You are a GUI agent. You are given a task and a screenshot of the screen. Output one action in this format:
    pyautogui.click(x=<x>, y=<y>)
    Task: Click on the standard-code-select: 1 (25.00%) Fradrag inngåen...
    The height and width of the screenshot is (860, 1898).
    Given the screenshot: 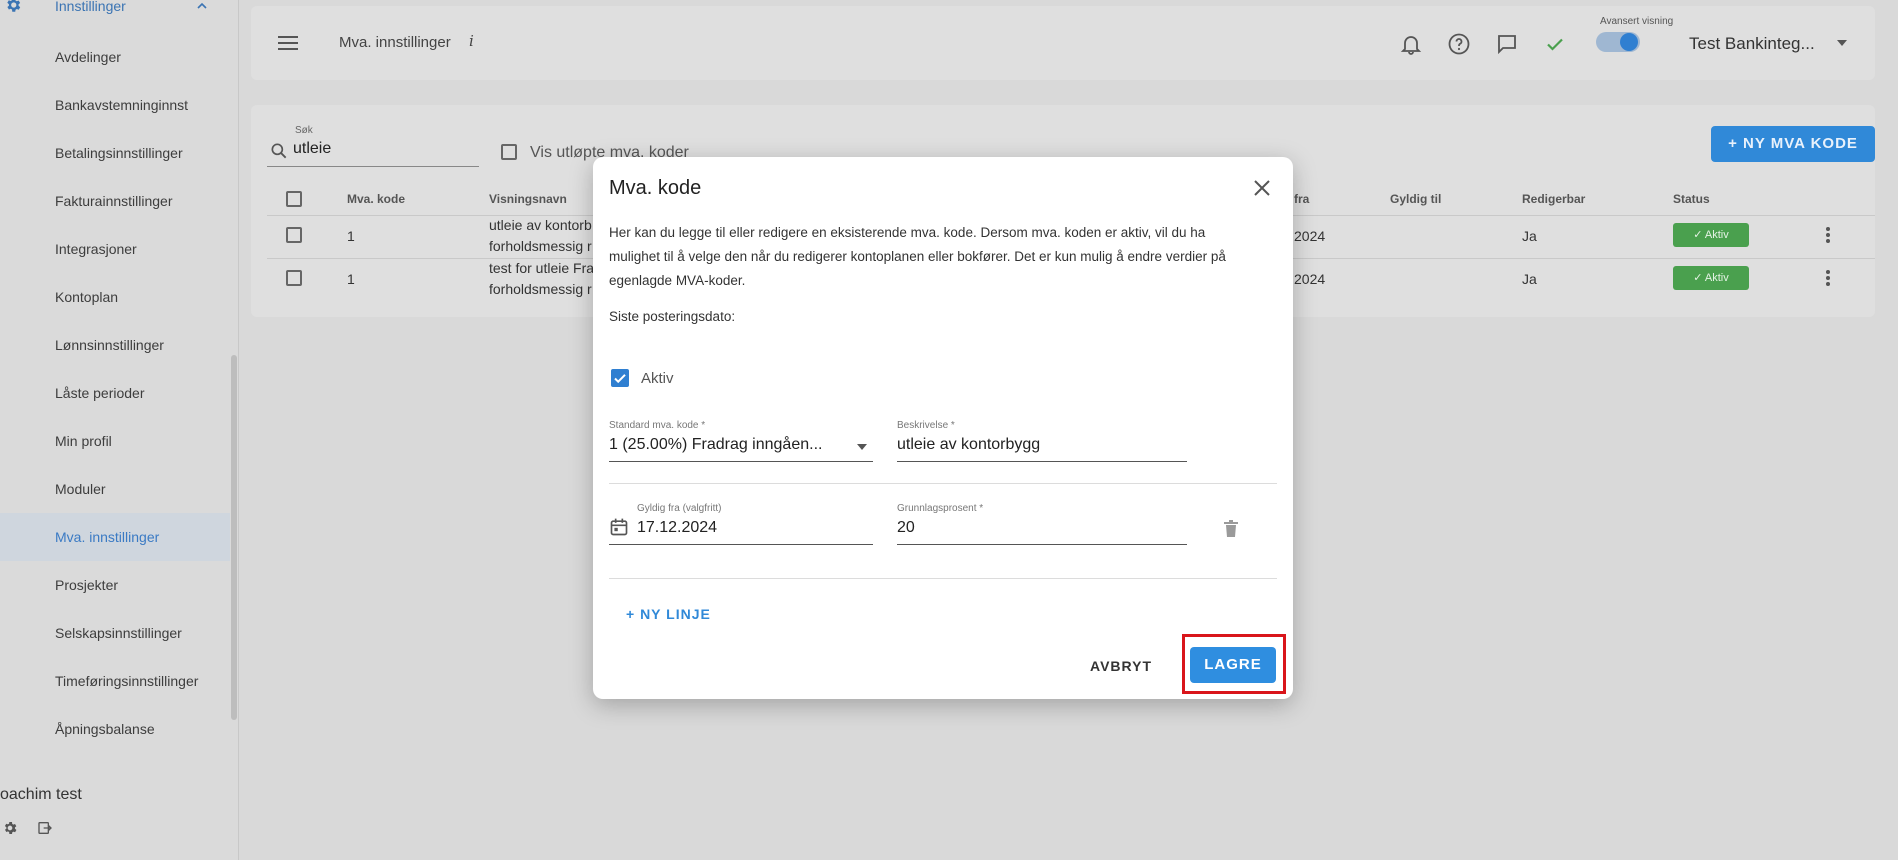 What is the action you would take?
    pyautogui.click(x=715, y=445)
    